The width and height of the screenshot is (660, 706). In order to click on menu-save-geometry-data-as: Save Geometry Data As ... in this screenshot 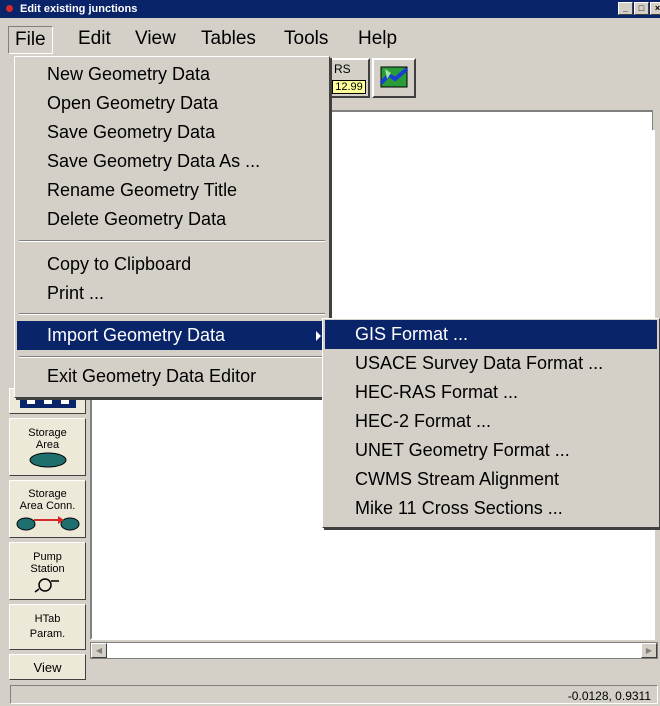, I will do `click(172, 161)`.